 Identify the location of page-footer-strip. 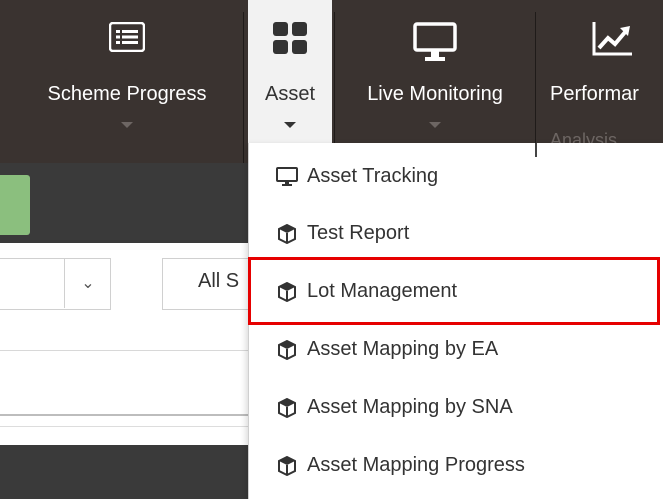
(124, 472).